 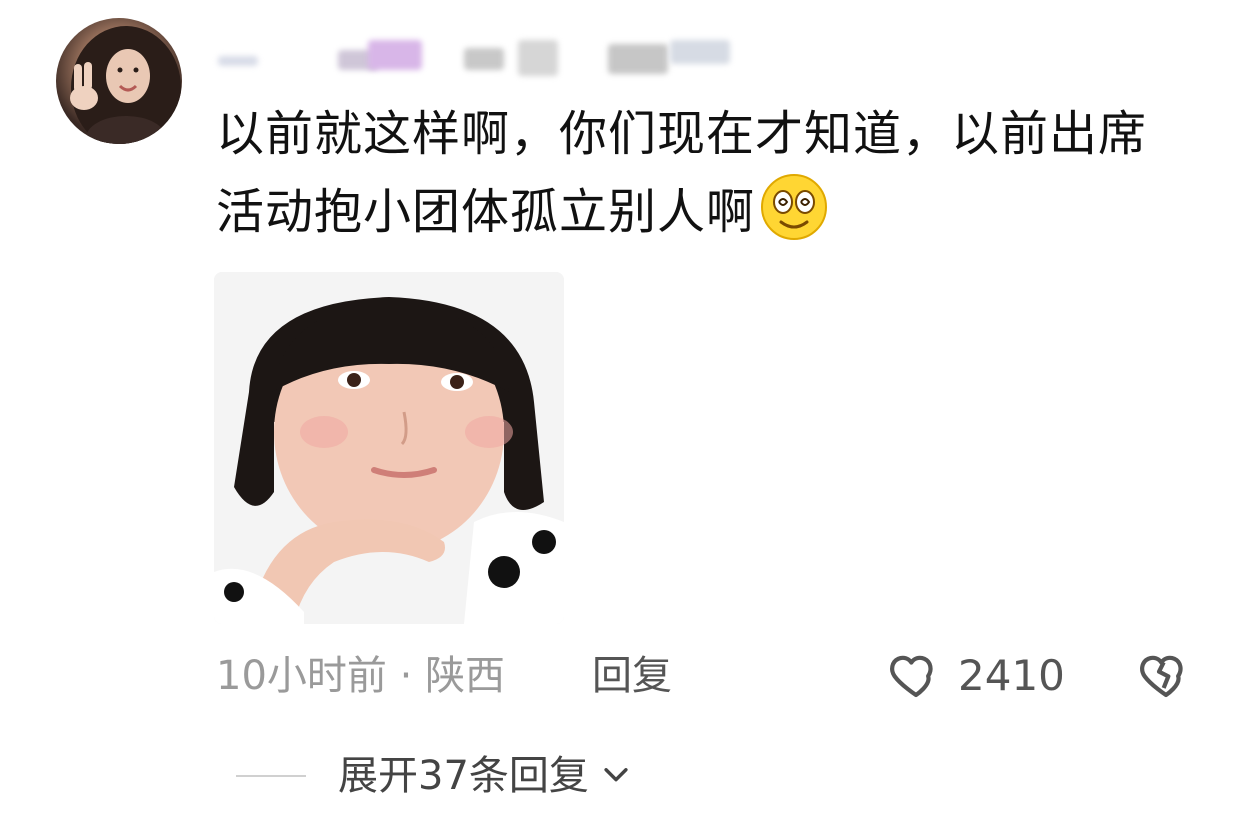 What do you see at coordinates (271, 776) in the screenshot?
I see `expand-divider-line` at bounding box center [271, 776].